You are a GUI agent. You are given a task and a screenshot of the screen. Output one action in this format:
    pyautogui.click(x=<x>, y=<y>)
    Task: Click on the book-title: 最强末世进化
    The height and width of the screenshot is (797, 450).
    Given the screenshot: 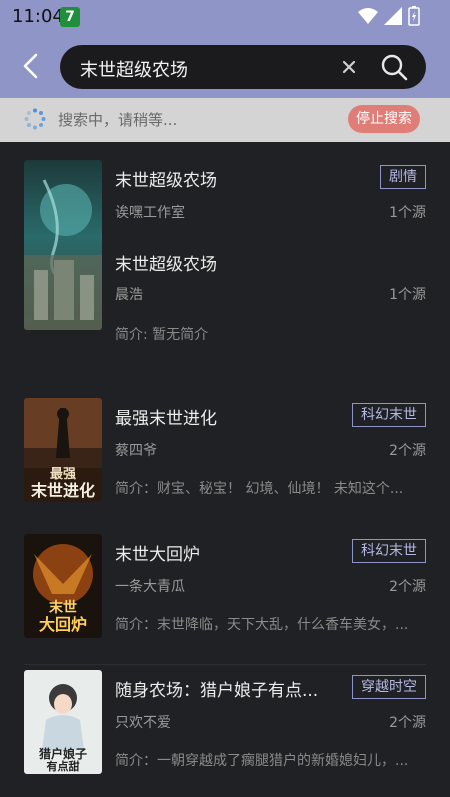 What is the action you would take?
    pyautogui.click(x=166, y=419)
    